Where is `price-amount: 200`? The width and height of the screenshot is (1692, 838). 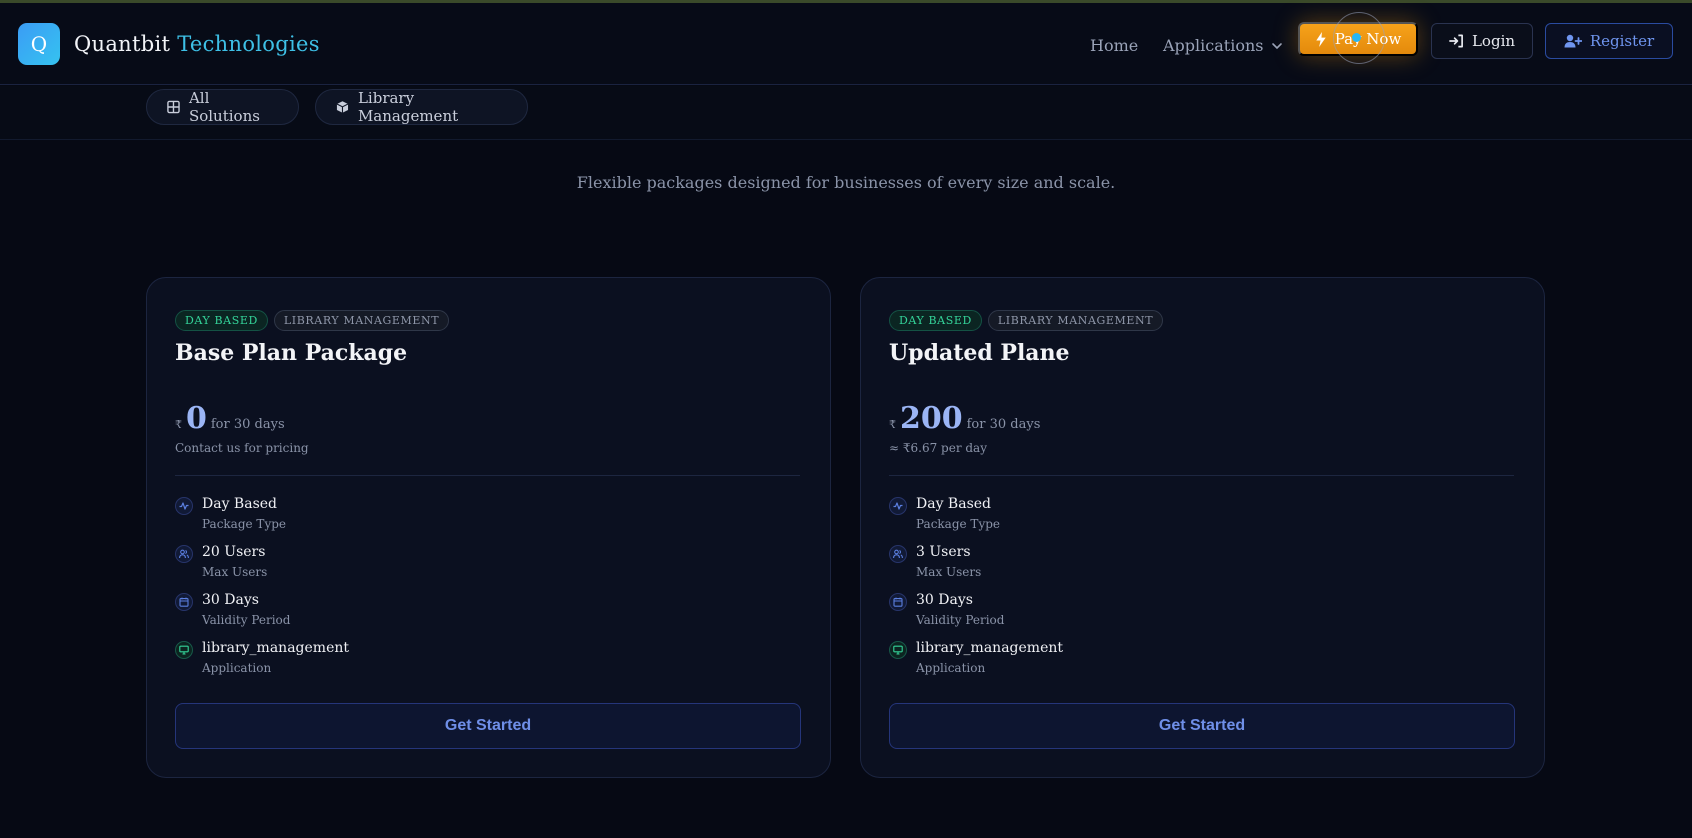 price-amount: 200 is located at coordinates (931, 418).